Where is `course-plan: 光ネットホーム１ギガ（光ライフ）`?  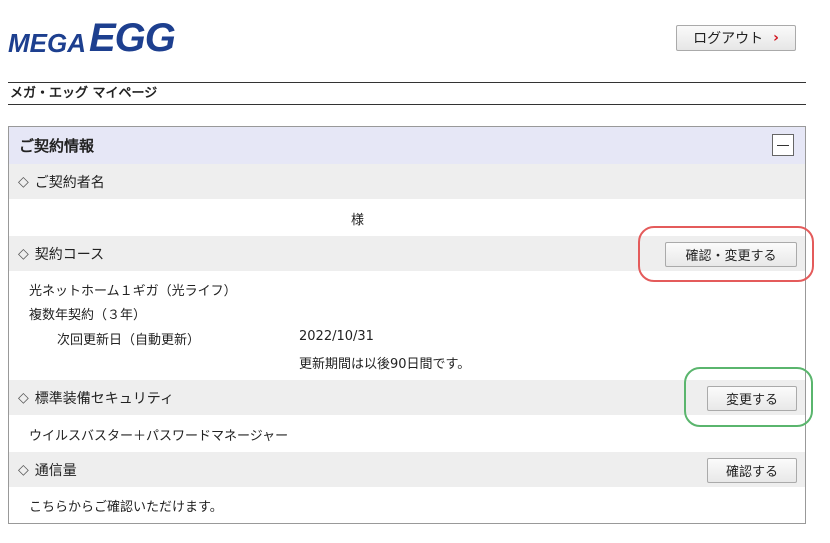 course-plan: 光ネットホーム１ギガ（光ライフ） is located at coordinates (133, 291).